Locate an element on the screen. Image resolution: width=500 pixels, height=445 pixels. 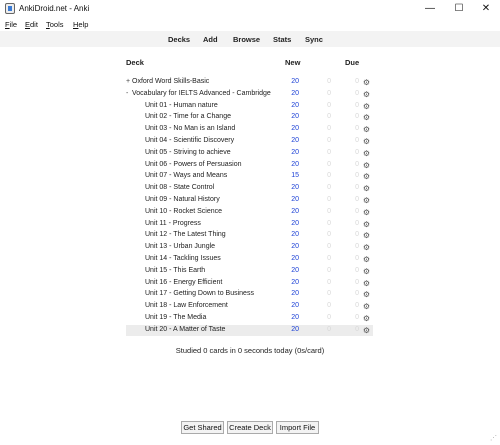
deck-row: Unit 17 - Getting Down to Business 20 0 0 ⚙ is located at coordinates (249, 294).